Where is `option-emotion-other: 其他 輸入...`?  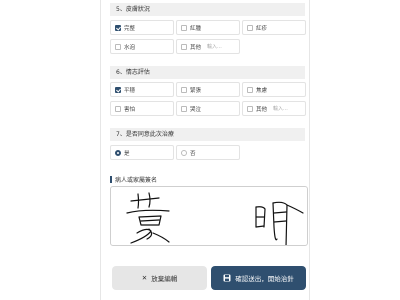 option-emotion-other: 其他 輸入... is located at coordinates (274, 108).